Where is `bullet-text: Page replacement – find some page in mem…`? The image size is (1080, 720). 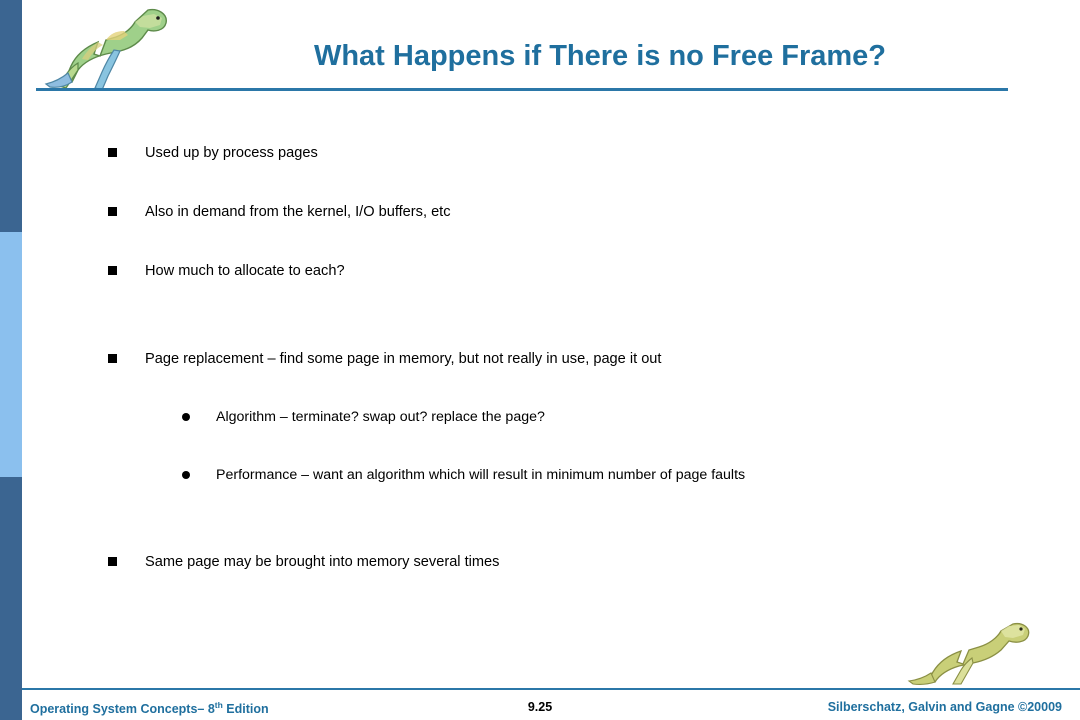 bullet-text: Page replacement – find some page in mem… is located at coordinates (403, 359).